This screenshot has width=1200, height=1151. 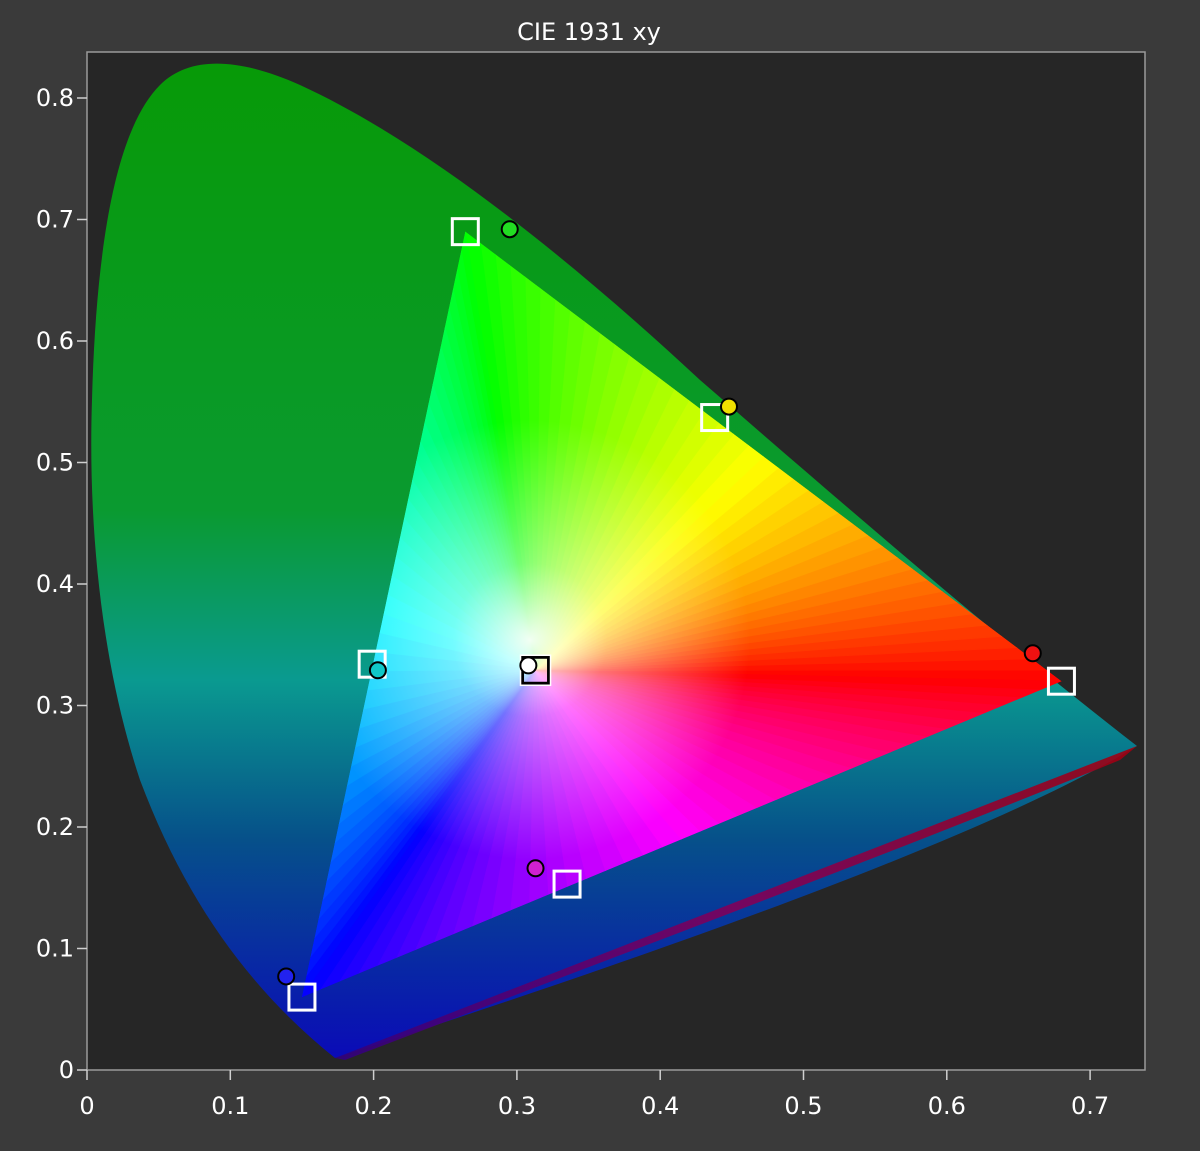 I want to click on y-tick-label: 0.8, so click(x=55, y=98).